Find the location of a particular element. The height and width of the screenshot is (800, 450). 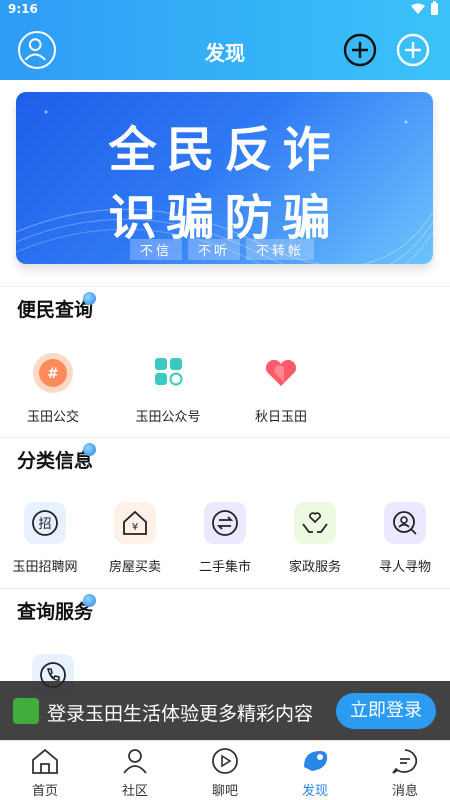

status-bar: 9:16 is located at coordinates (225, 10).